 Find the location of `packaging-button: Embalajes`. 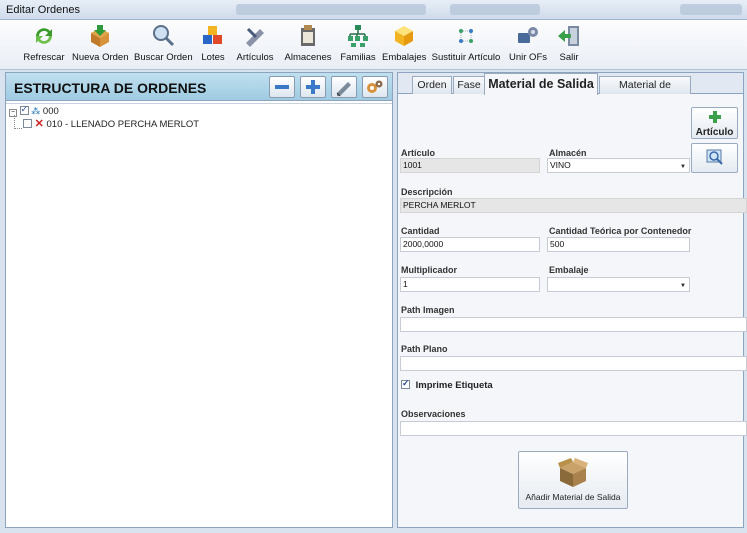

packaging-button: Embalajes is located at coordinates (404, 45).